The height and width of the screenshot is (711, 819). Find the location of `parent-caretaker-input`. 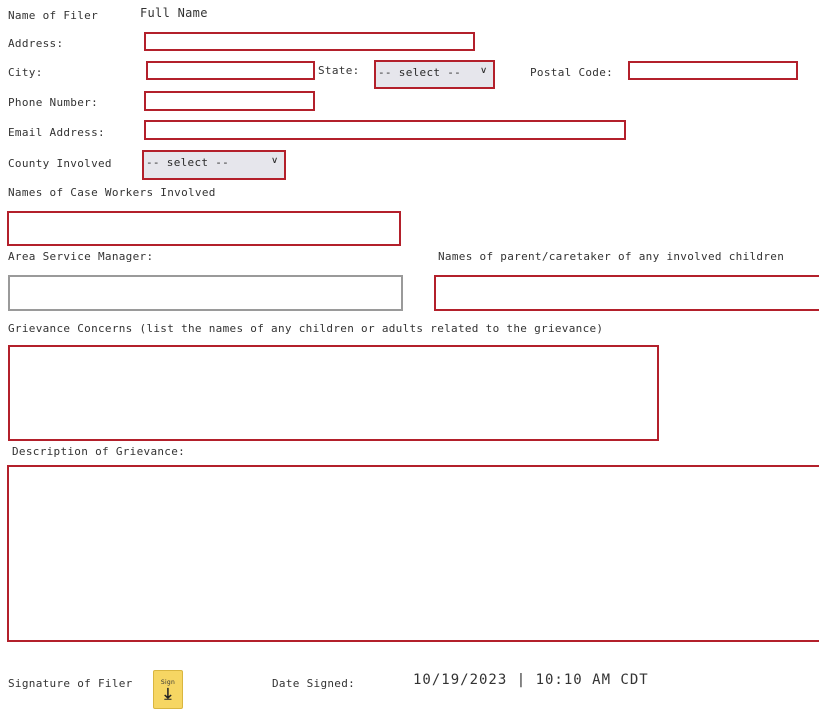

parent-caretaker-input is located at coordinates (626, 293).